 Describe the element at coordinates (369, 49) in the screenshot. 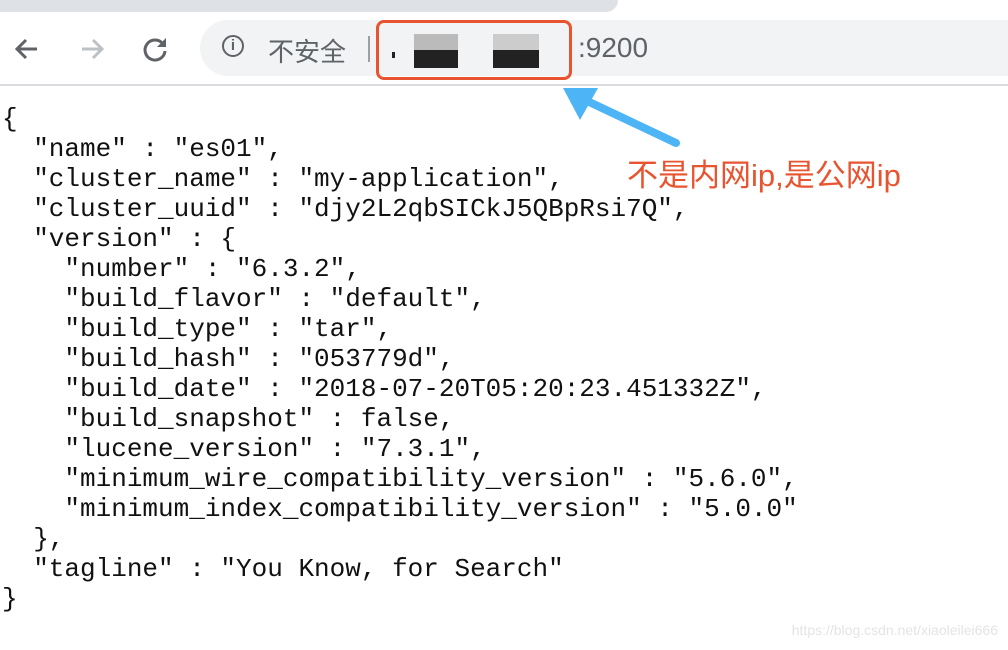

I see `separator` at that location.